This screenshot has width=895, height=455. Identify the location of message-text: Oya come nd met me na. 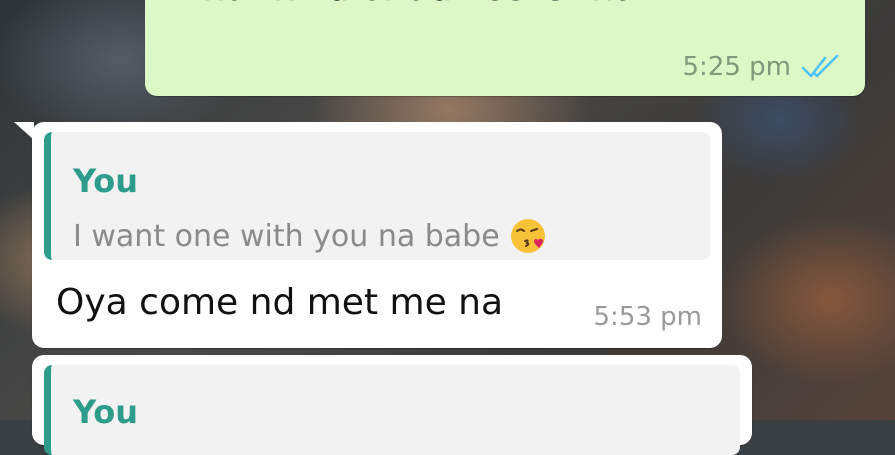
(280, 302).